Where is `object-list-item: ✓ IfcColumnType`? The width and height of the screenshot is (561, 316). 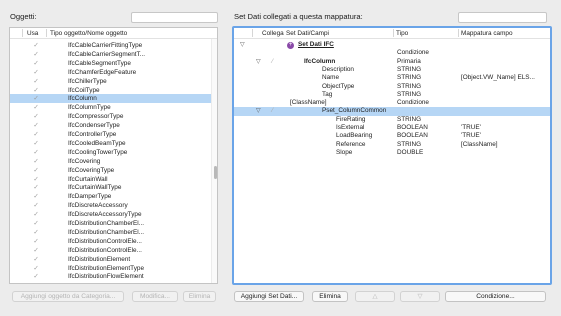
object-list-item: ✓ IfcColumnType is located at coordinates (110, 107).